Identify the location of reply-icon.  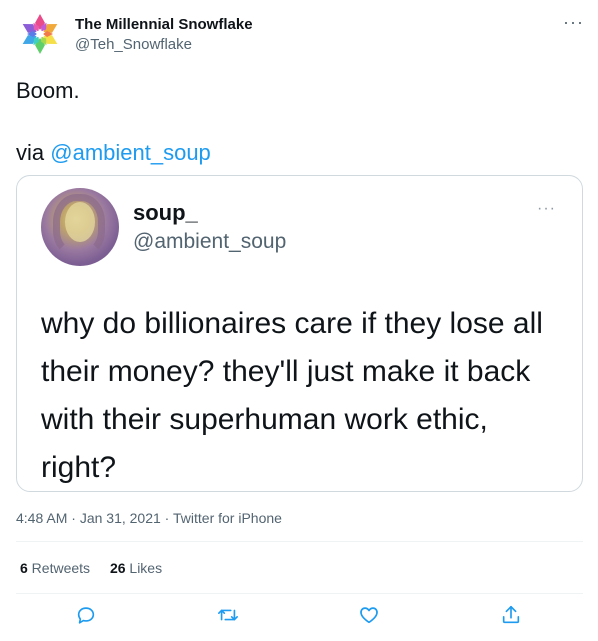
(87, 616).